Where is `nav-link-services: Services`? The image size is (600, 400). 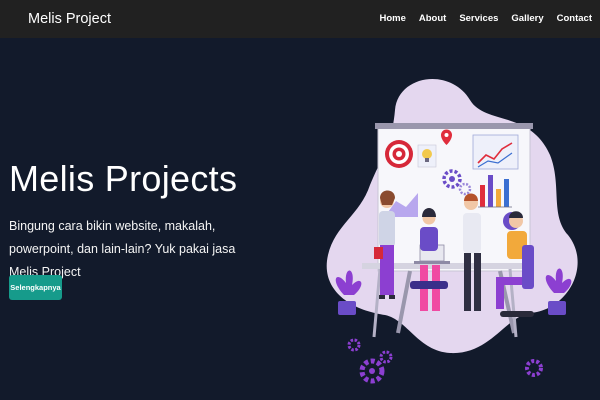 nav-link-services: Services is located at coordinates (478, 18).